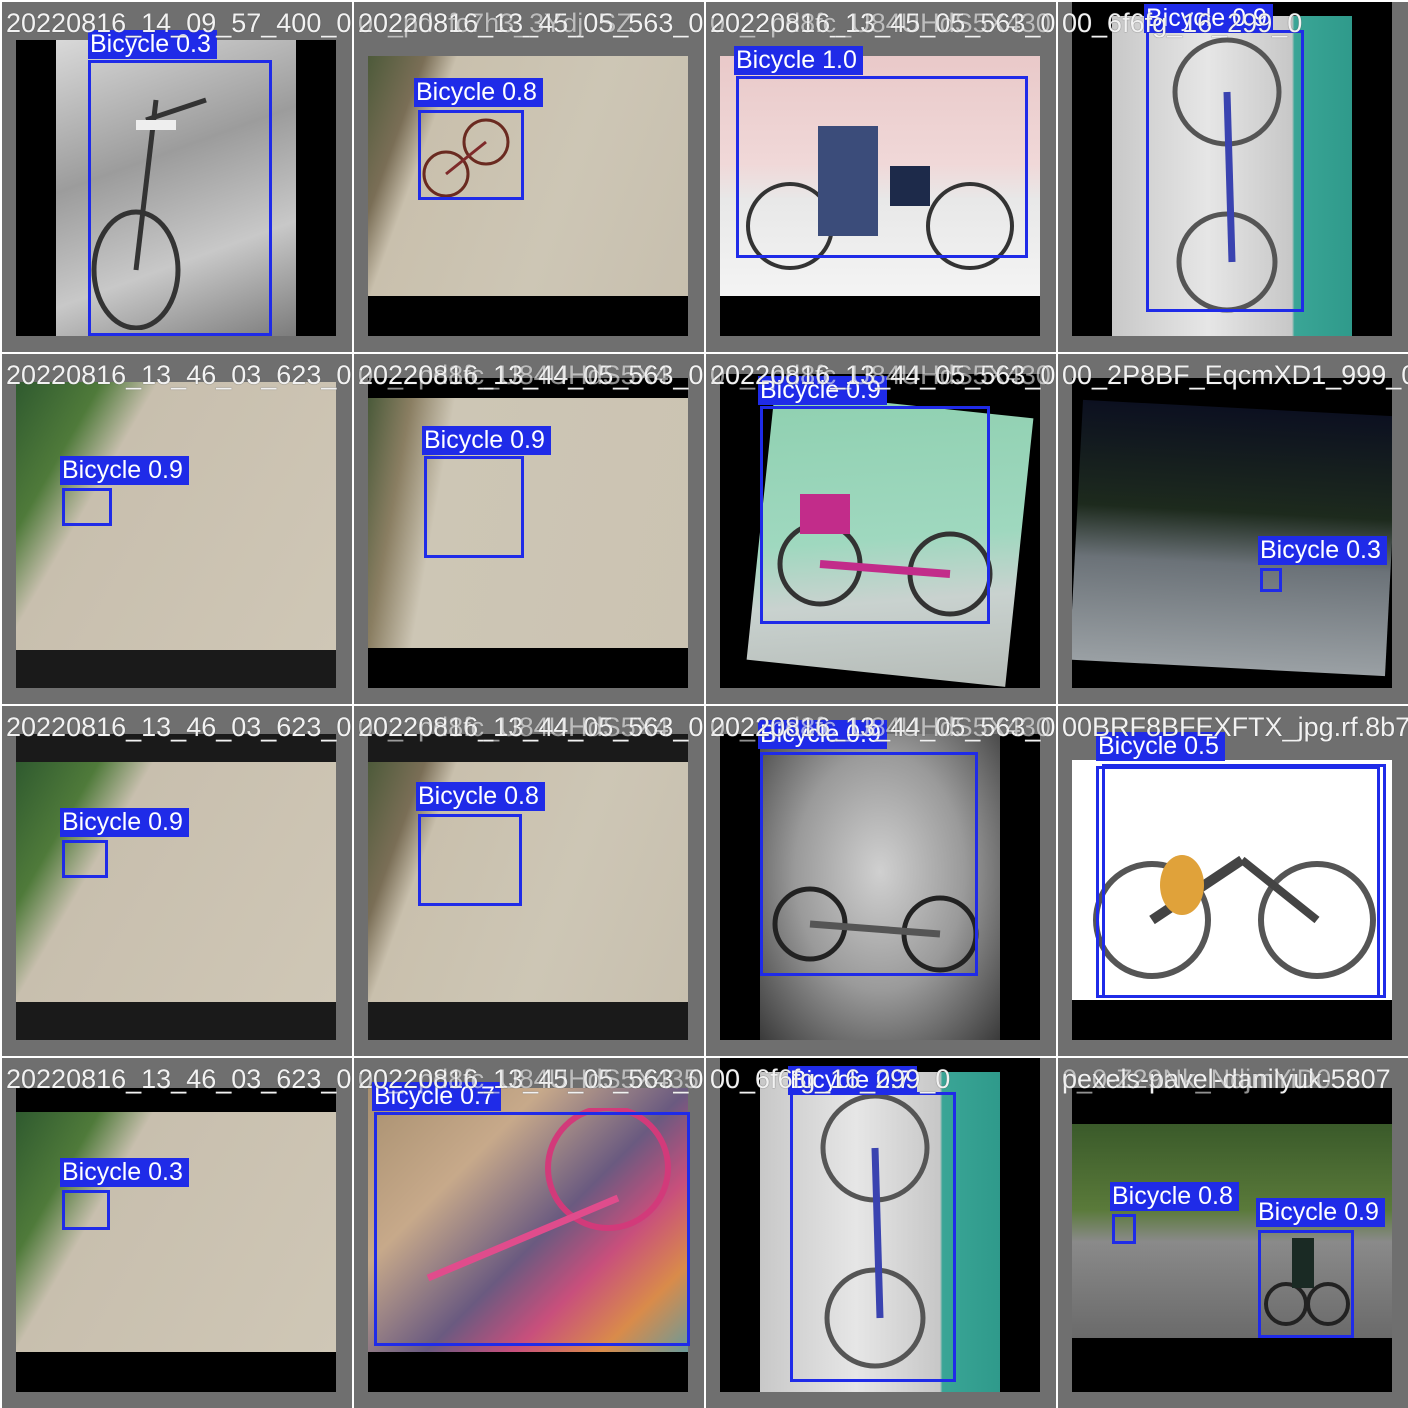 The width and height of the screenshot is (1408, 1408). I want to click on mosaic-tile-1: Bicycle 0.3 20220816_14_09_57_400_0, so click(176, 176).